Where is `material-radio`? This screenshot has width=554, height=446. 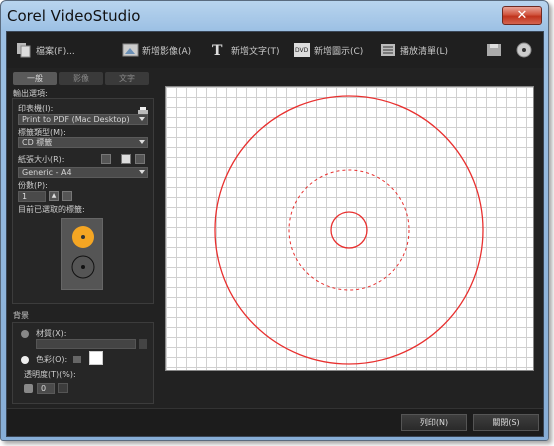 material-radio is located at coordinates (25, 334).